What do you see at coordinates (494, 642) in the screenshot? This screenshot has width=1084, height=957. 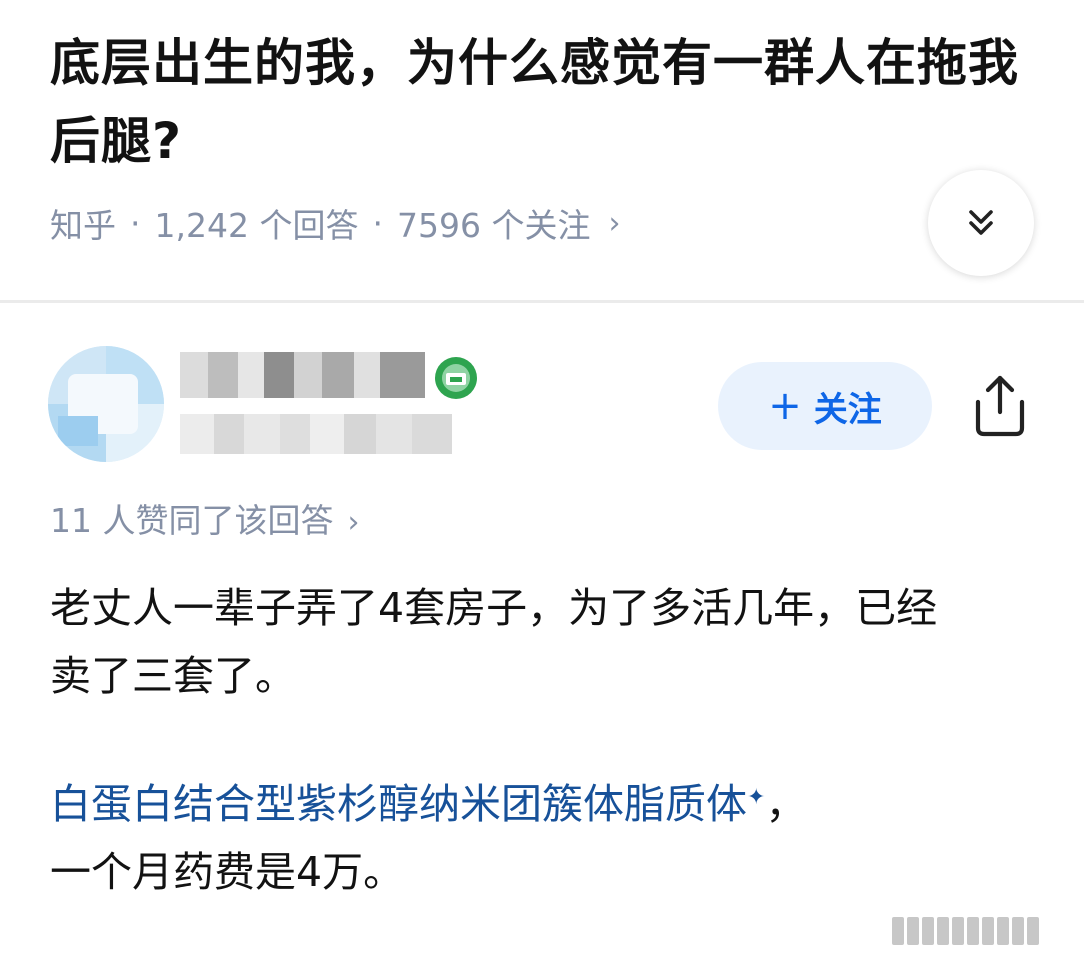 I see `answer-paragraph: 老丈人一辈子弄了4套房子，为了多活几年，已经卖了三套了。` at bounding box center [494, 642].